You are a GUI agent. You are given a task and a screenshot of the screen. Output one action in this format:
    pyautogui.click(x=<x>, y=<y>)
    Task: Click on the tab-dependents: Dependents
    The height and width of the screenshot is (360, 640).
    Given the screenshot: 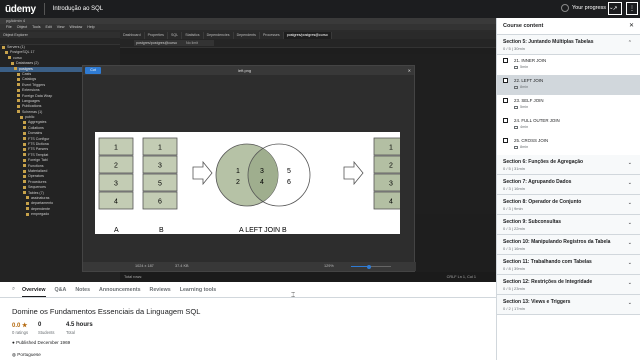 What is the action you would take?
    pyautogui.click(x=247, y=35)
    